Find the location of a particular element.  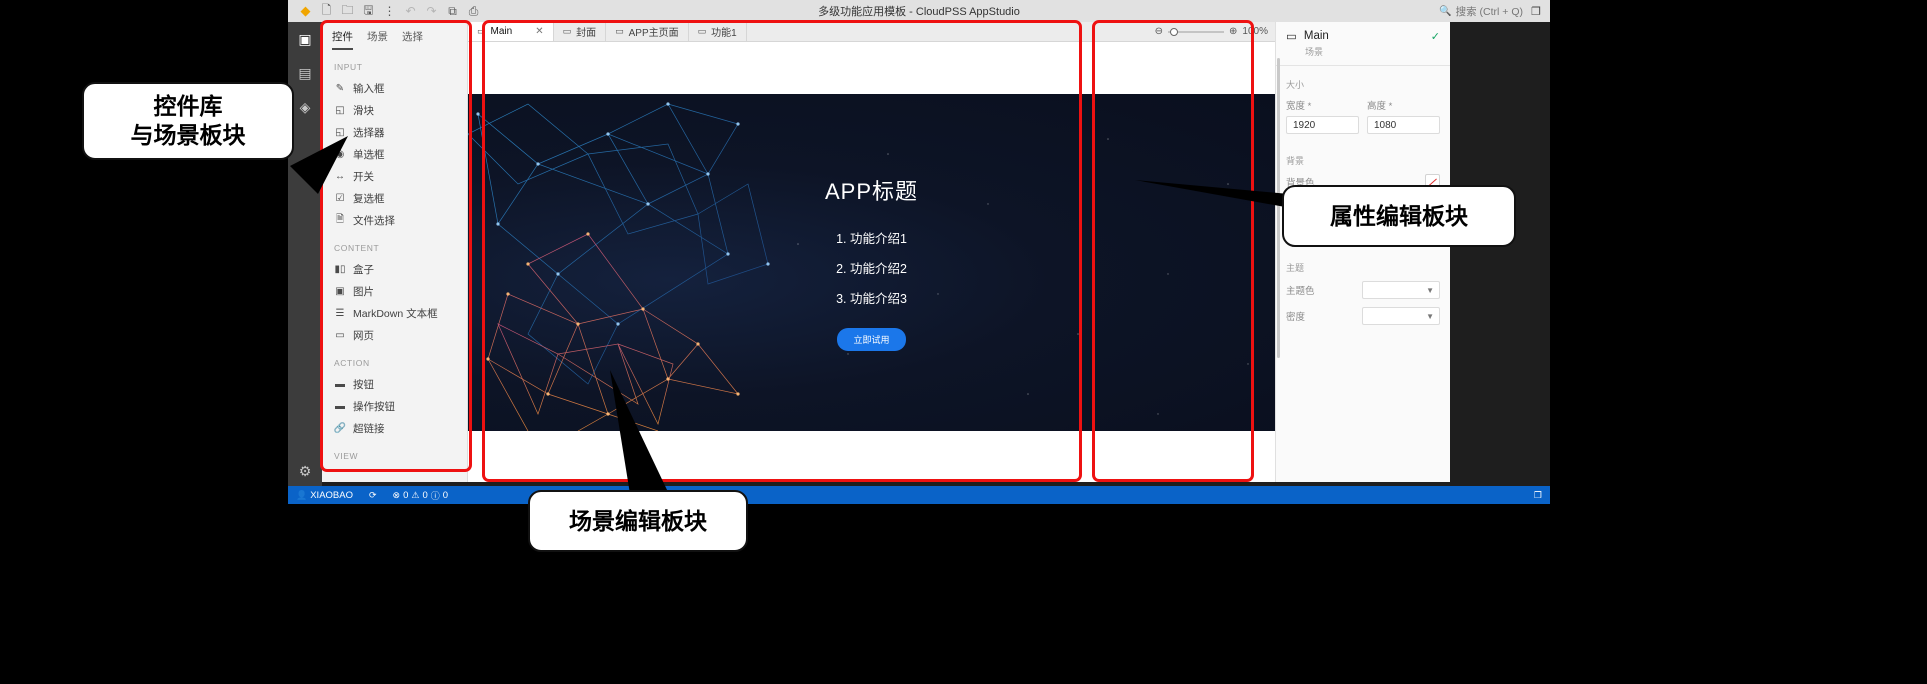

scene-feature-1: 1. 功能介绍1 is located at coordinates (871, 237).